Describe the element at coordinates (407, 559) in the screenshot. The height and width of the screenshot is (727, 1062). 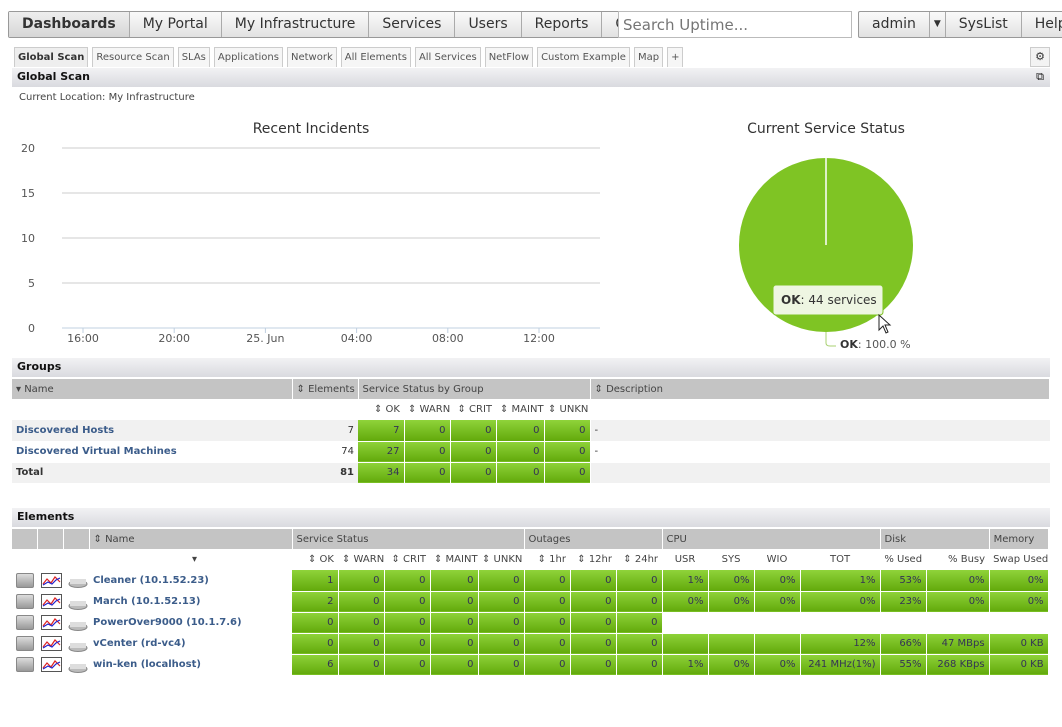
I see `col-crit: ⇕ CRIT` at that location.